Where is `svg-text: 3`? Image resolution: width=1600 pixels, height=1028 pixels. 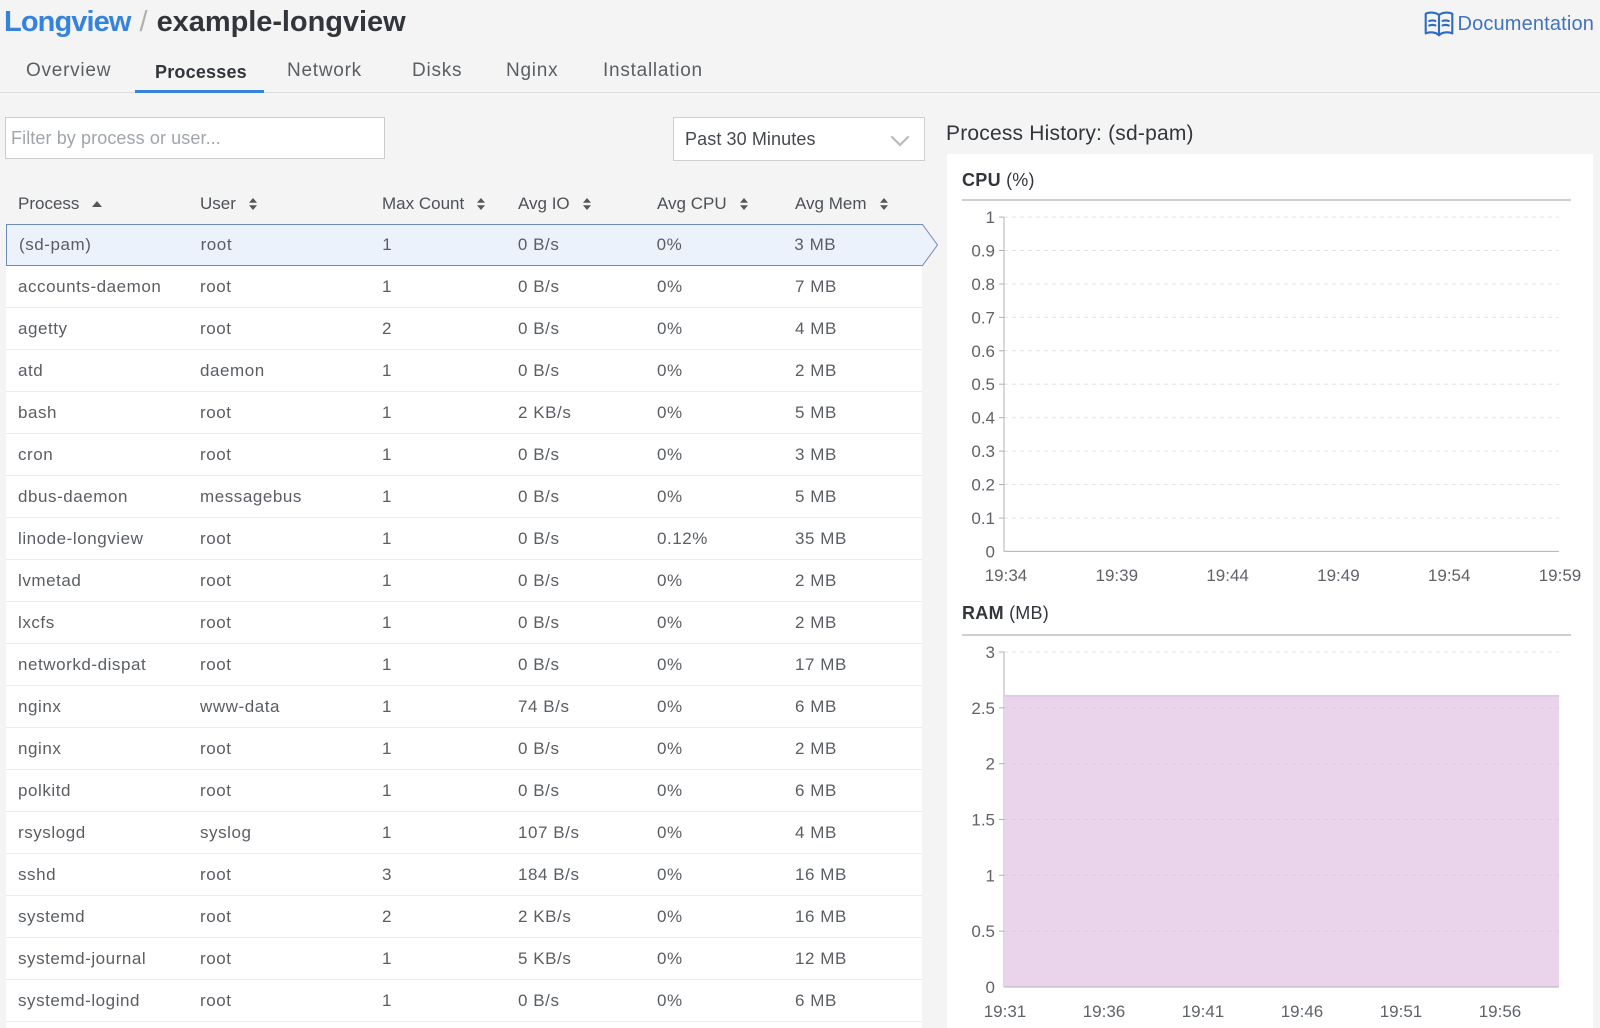 svg-text: 3 is located at coordinates (990, 652).